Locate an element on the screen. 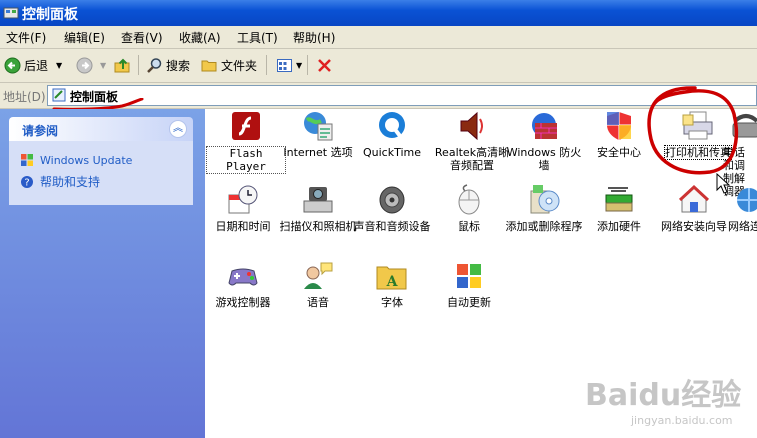 The width and height of the screenshot is (757, 438). item-fonts: A 字体 is located at coordinates (392, 284).